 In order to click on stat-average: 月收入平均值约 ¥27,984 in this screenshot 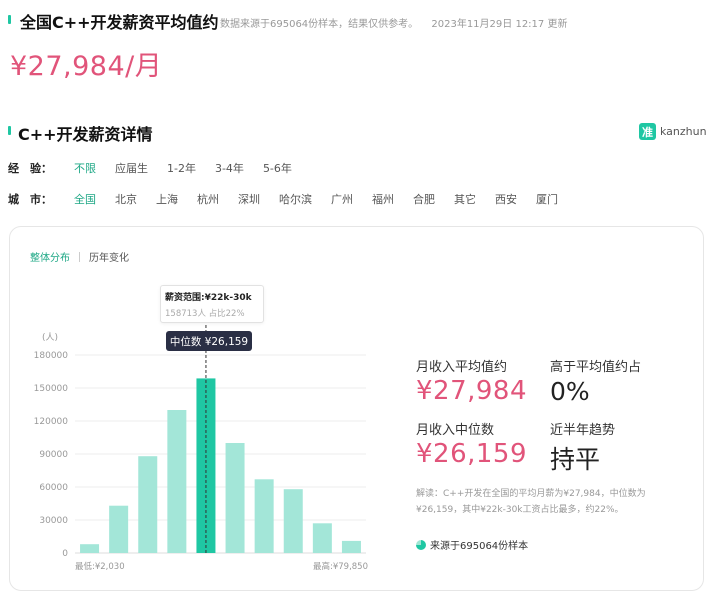, I will do `click(471, 381)`.